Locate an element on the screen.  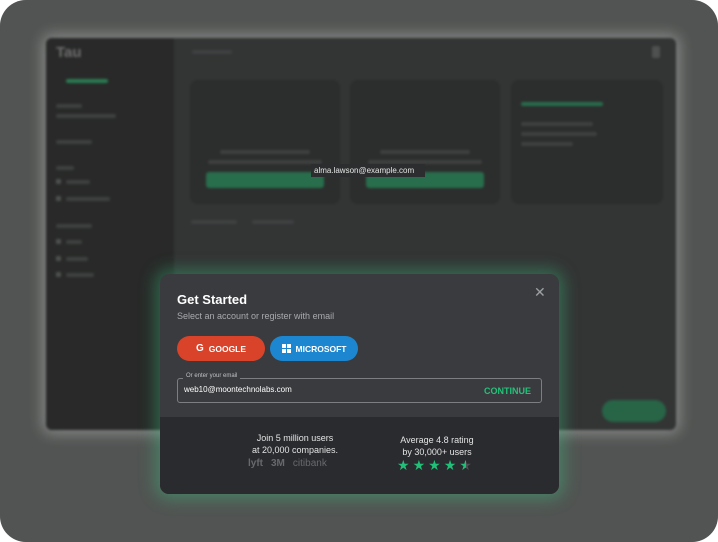
3m-logo: 3M is located at coordinates (278, 463).